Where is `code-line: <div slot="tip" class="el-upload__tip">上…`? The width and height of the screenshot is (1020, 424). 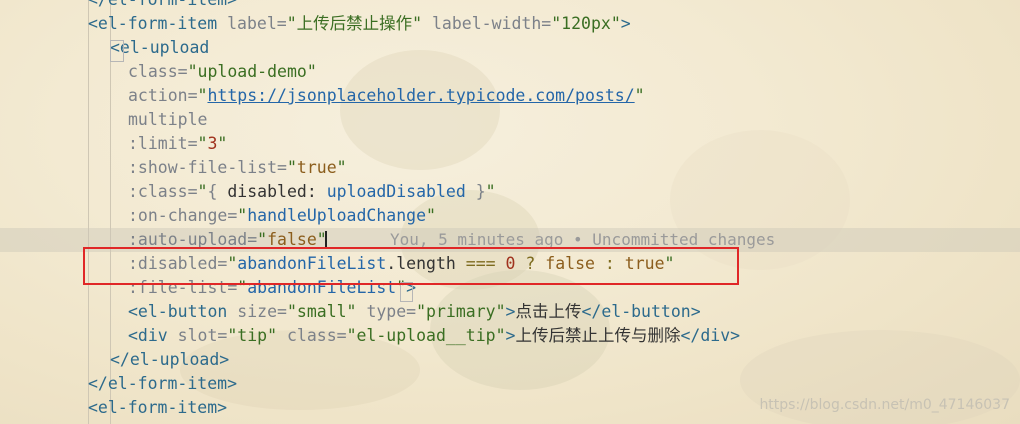
code-line: <div slot="tip" class="el-upload__tip">上… is located at coordinates (434, 336).